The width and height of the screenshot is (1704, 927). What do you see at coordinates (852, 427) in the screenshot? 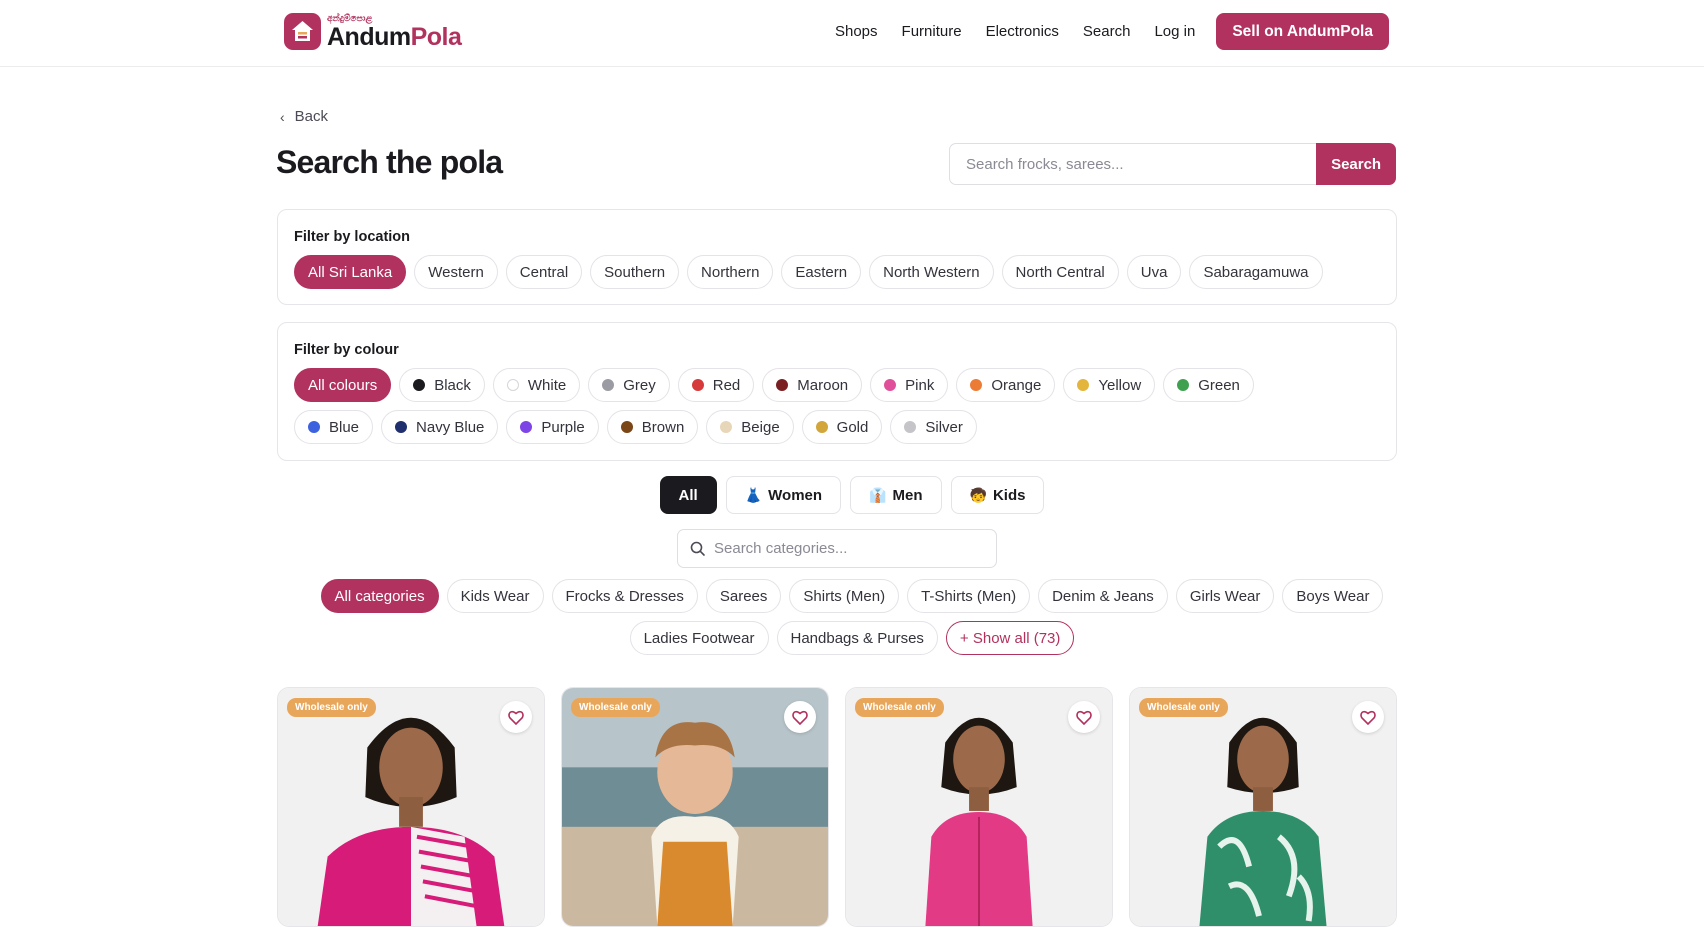
I see `colour-chip-label: Gold` at bounding box center [852, 427].